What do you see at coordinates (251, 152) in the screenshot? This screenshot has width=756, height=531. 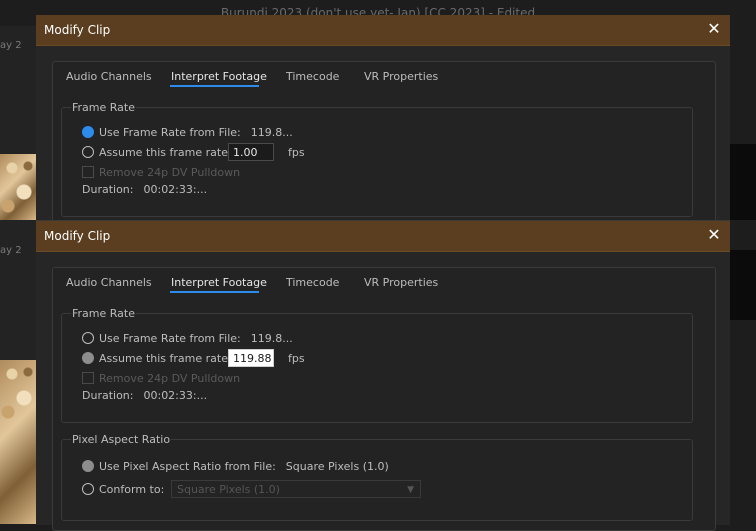 I see `frame-rate-input: 1.00` at bounding box center [251, 152].